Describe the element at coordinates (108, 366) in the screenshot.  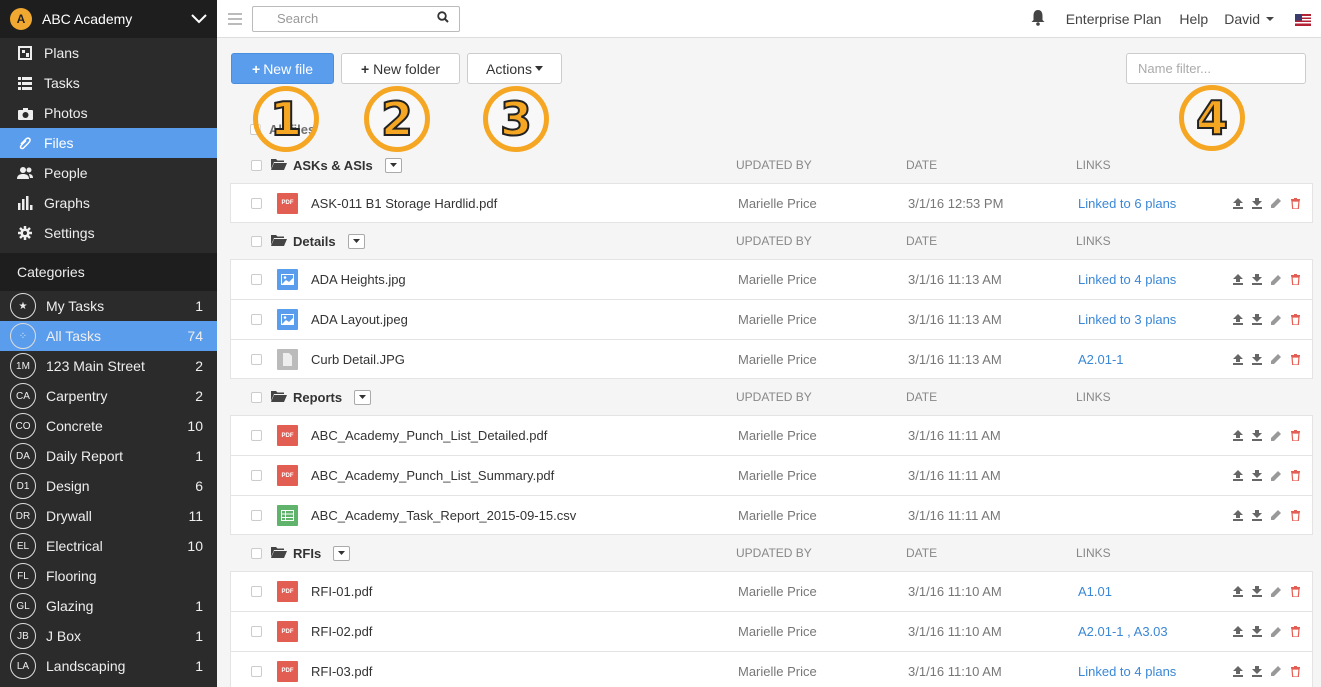
I see `category-item: 1M 123 Main Street 2` at that location.